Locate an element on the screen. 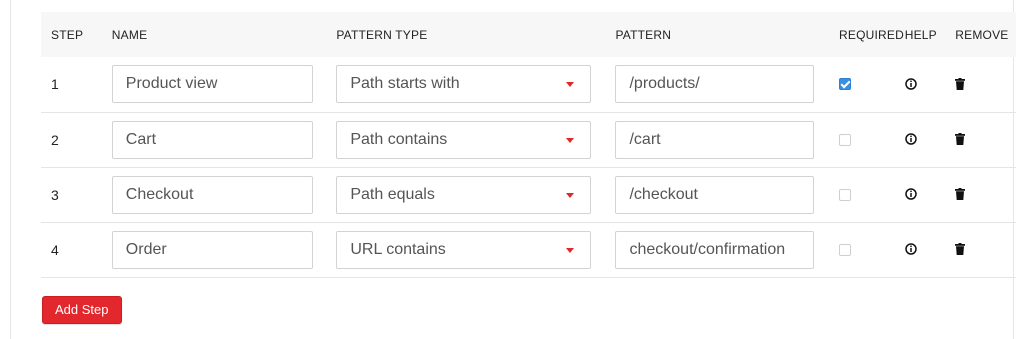 The image size is (1024, 339). header-pattern: PATTERN is located at coordinates (643, 34).